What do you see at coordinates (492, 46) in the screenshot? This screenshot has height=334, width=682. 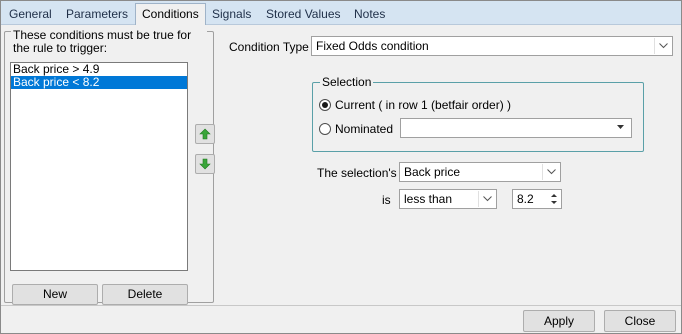 I see `condition-type-select: Fixed Odds condition` at bounding box center [492, 46].